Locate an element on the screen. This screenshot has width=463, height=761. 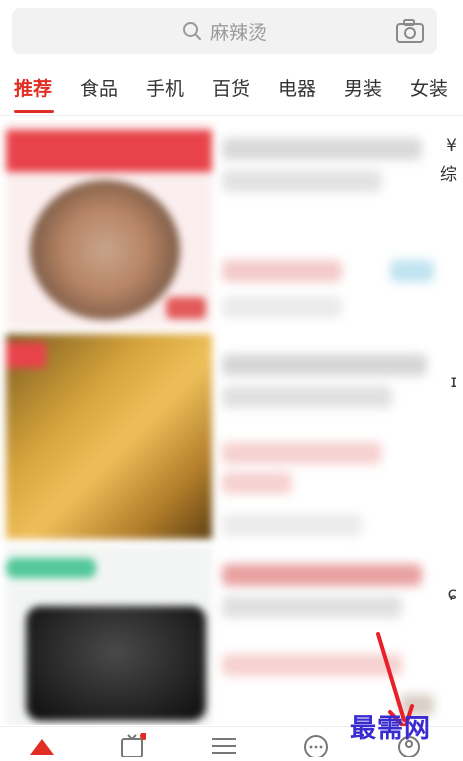
search-center: 麻辣烫 is located at coordinates (224, 31).